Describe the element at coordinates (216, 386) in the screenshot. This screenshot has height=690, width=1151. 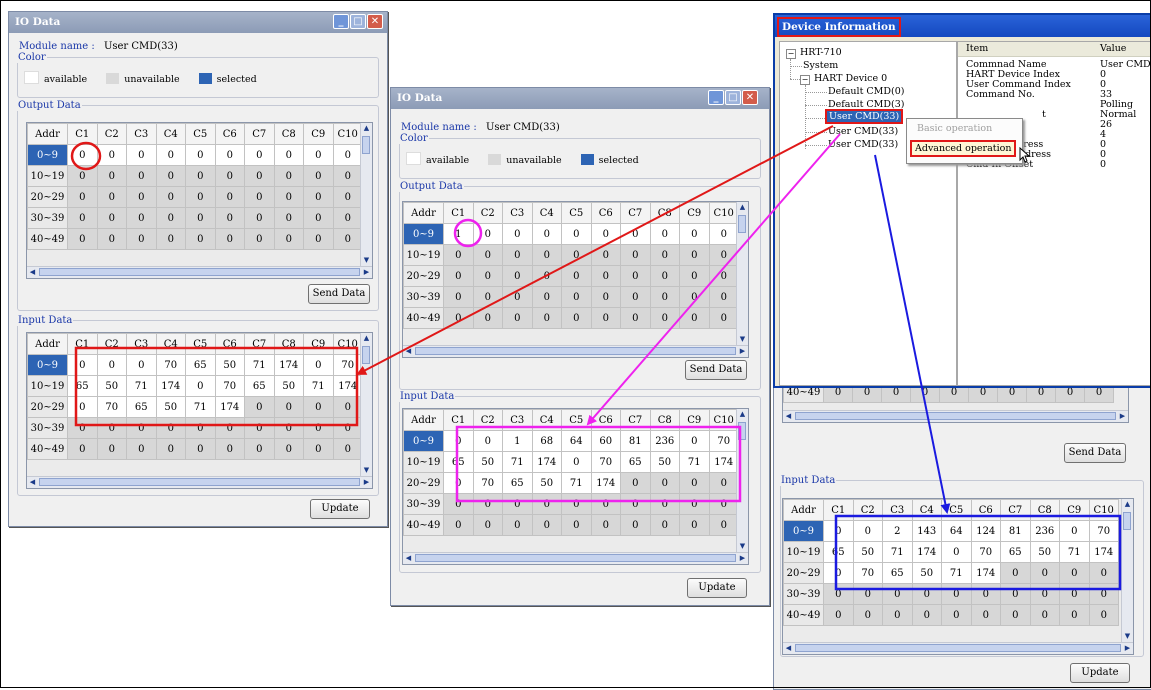
I see `highlight-box-red` at that location.